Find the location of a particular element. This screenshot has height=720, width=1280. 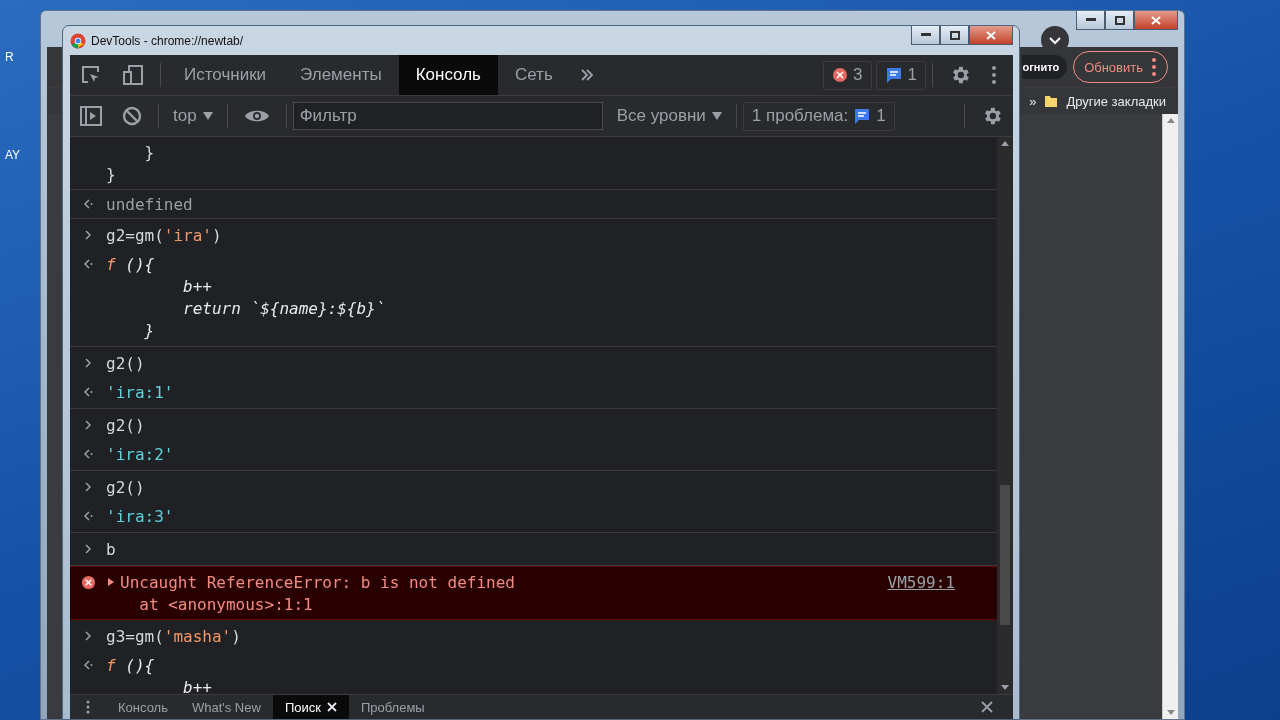

device-icon is located at coordinates (133, 75).